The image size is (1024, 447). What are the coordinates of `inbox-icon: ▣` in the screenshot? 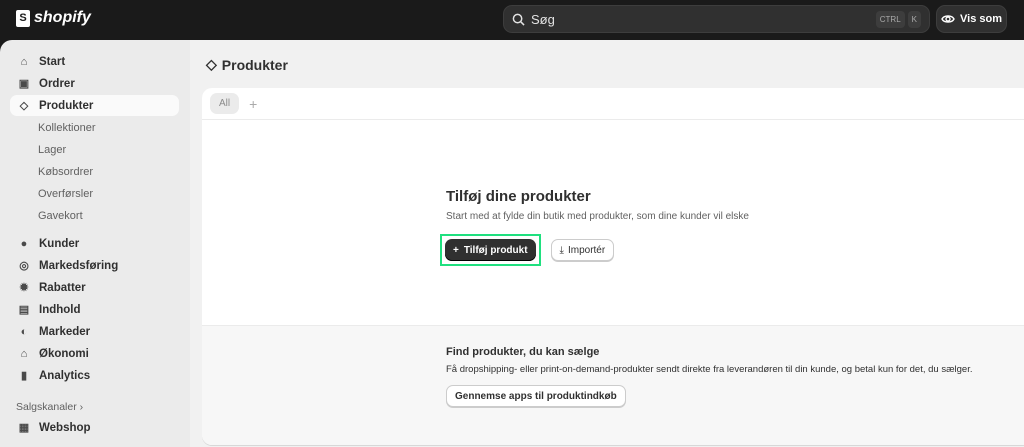 It's located at (24, 84).